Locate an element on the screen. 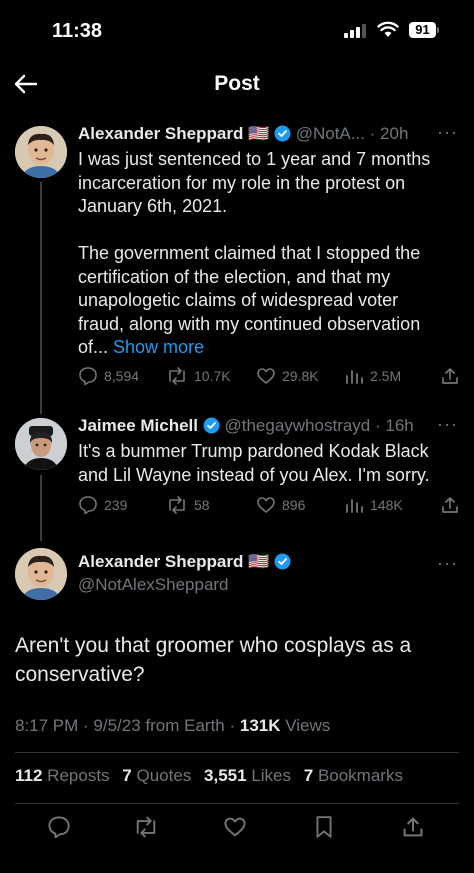 The image size is (474, 873). tweet-header: Alexander Sheppard 🇺🇸 @NotA... · 20h is located at coordinates (268, 135).